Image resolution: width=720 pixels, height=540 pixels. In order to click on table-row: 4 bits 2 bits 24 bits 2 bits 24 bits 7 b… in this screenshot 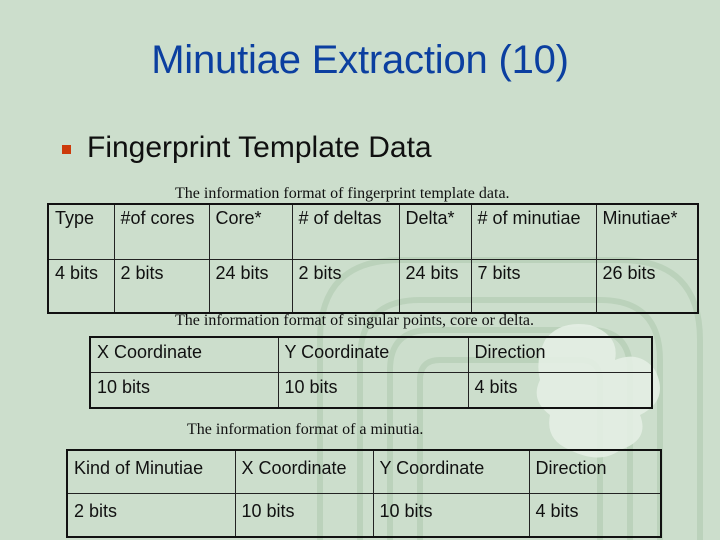, I will do `click(373, 286)`.